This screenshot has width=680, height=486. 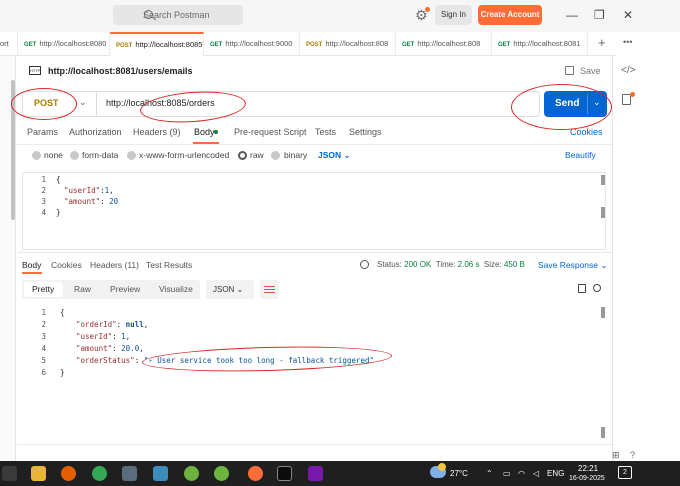 What do you see at coordinates (568, 265) in the screenshot?
I see `save-response-label: Save Response` at bounding box center [568, 265].